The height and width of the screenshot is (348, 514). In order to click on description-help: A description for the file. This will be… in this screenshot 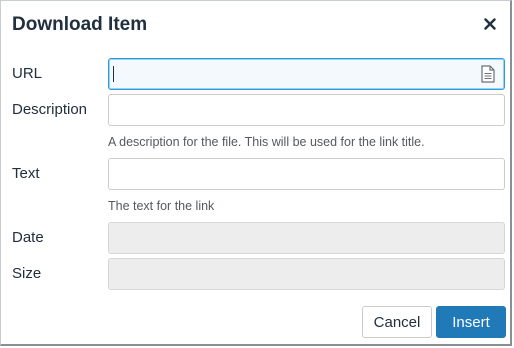, I will do `click(266, 142)`.